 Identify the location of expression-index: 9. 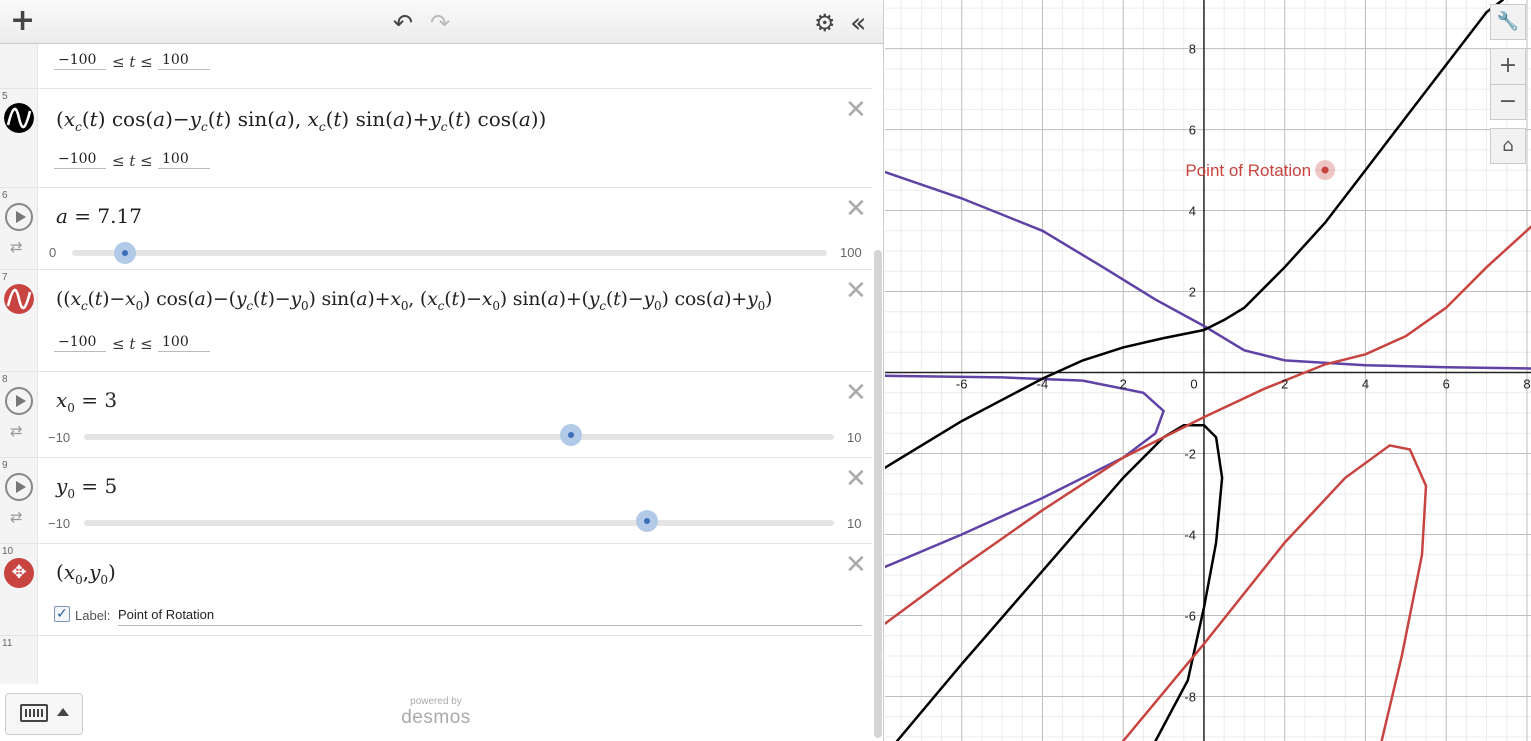
(5, 465).